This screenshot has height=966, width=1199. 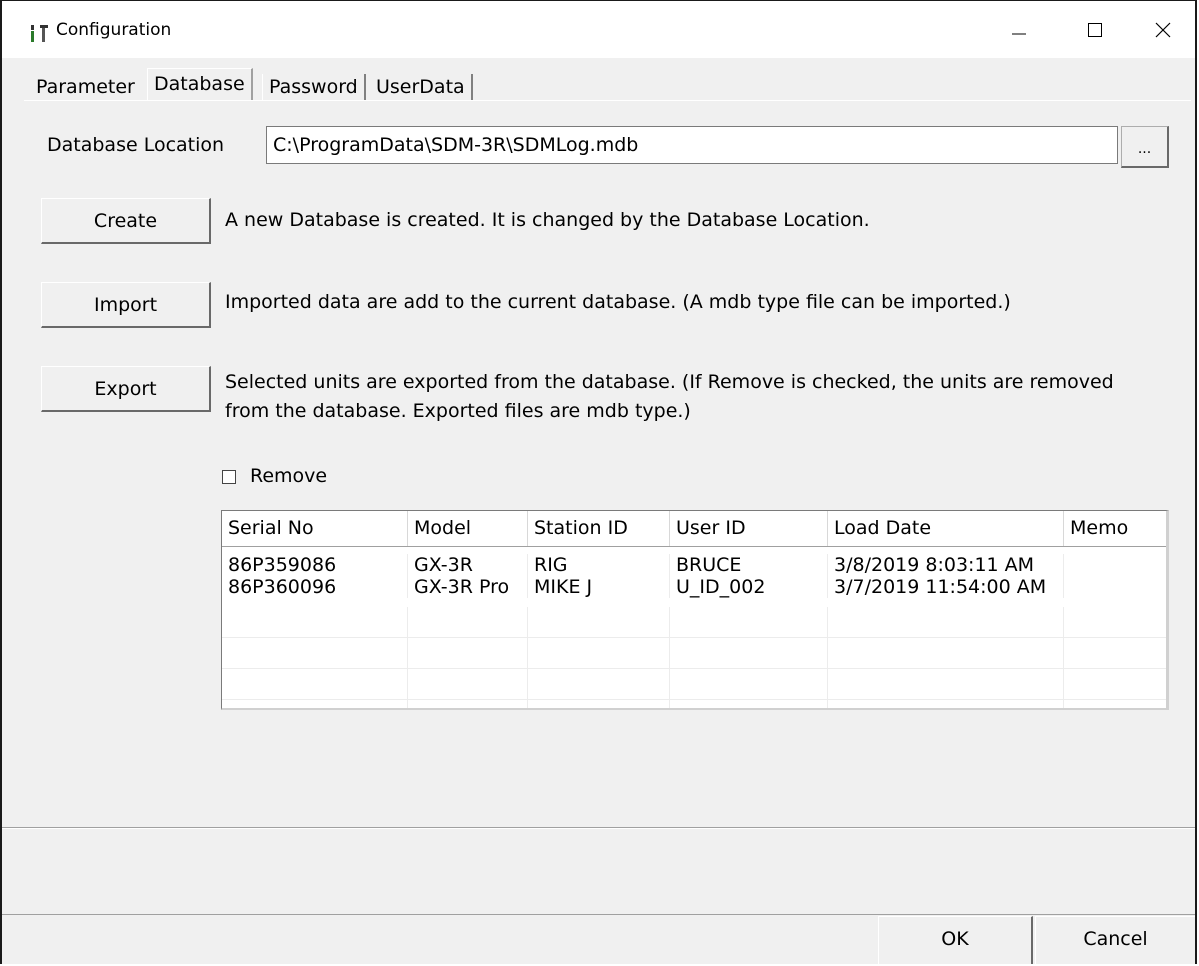 I want to click on footer-divider, so click(x=598, y=914).